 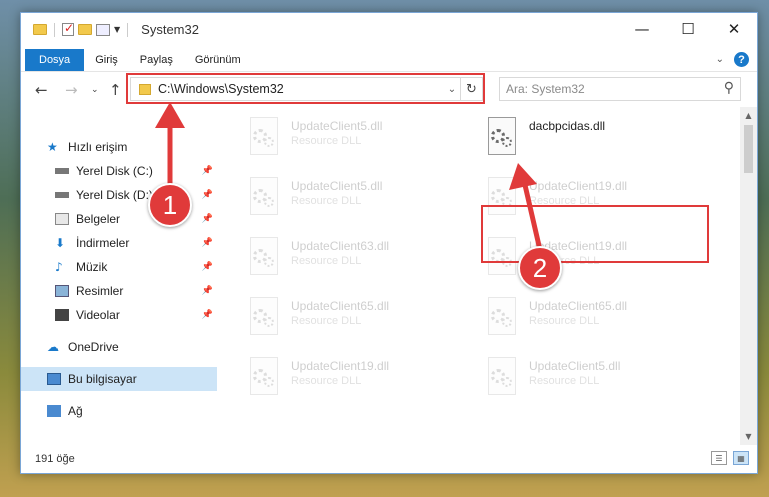 What do you see at coordinates (340, 246) in the screenshot?
I see `file-name: UpdateClient63.dll` at bounding box center [340, 246].